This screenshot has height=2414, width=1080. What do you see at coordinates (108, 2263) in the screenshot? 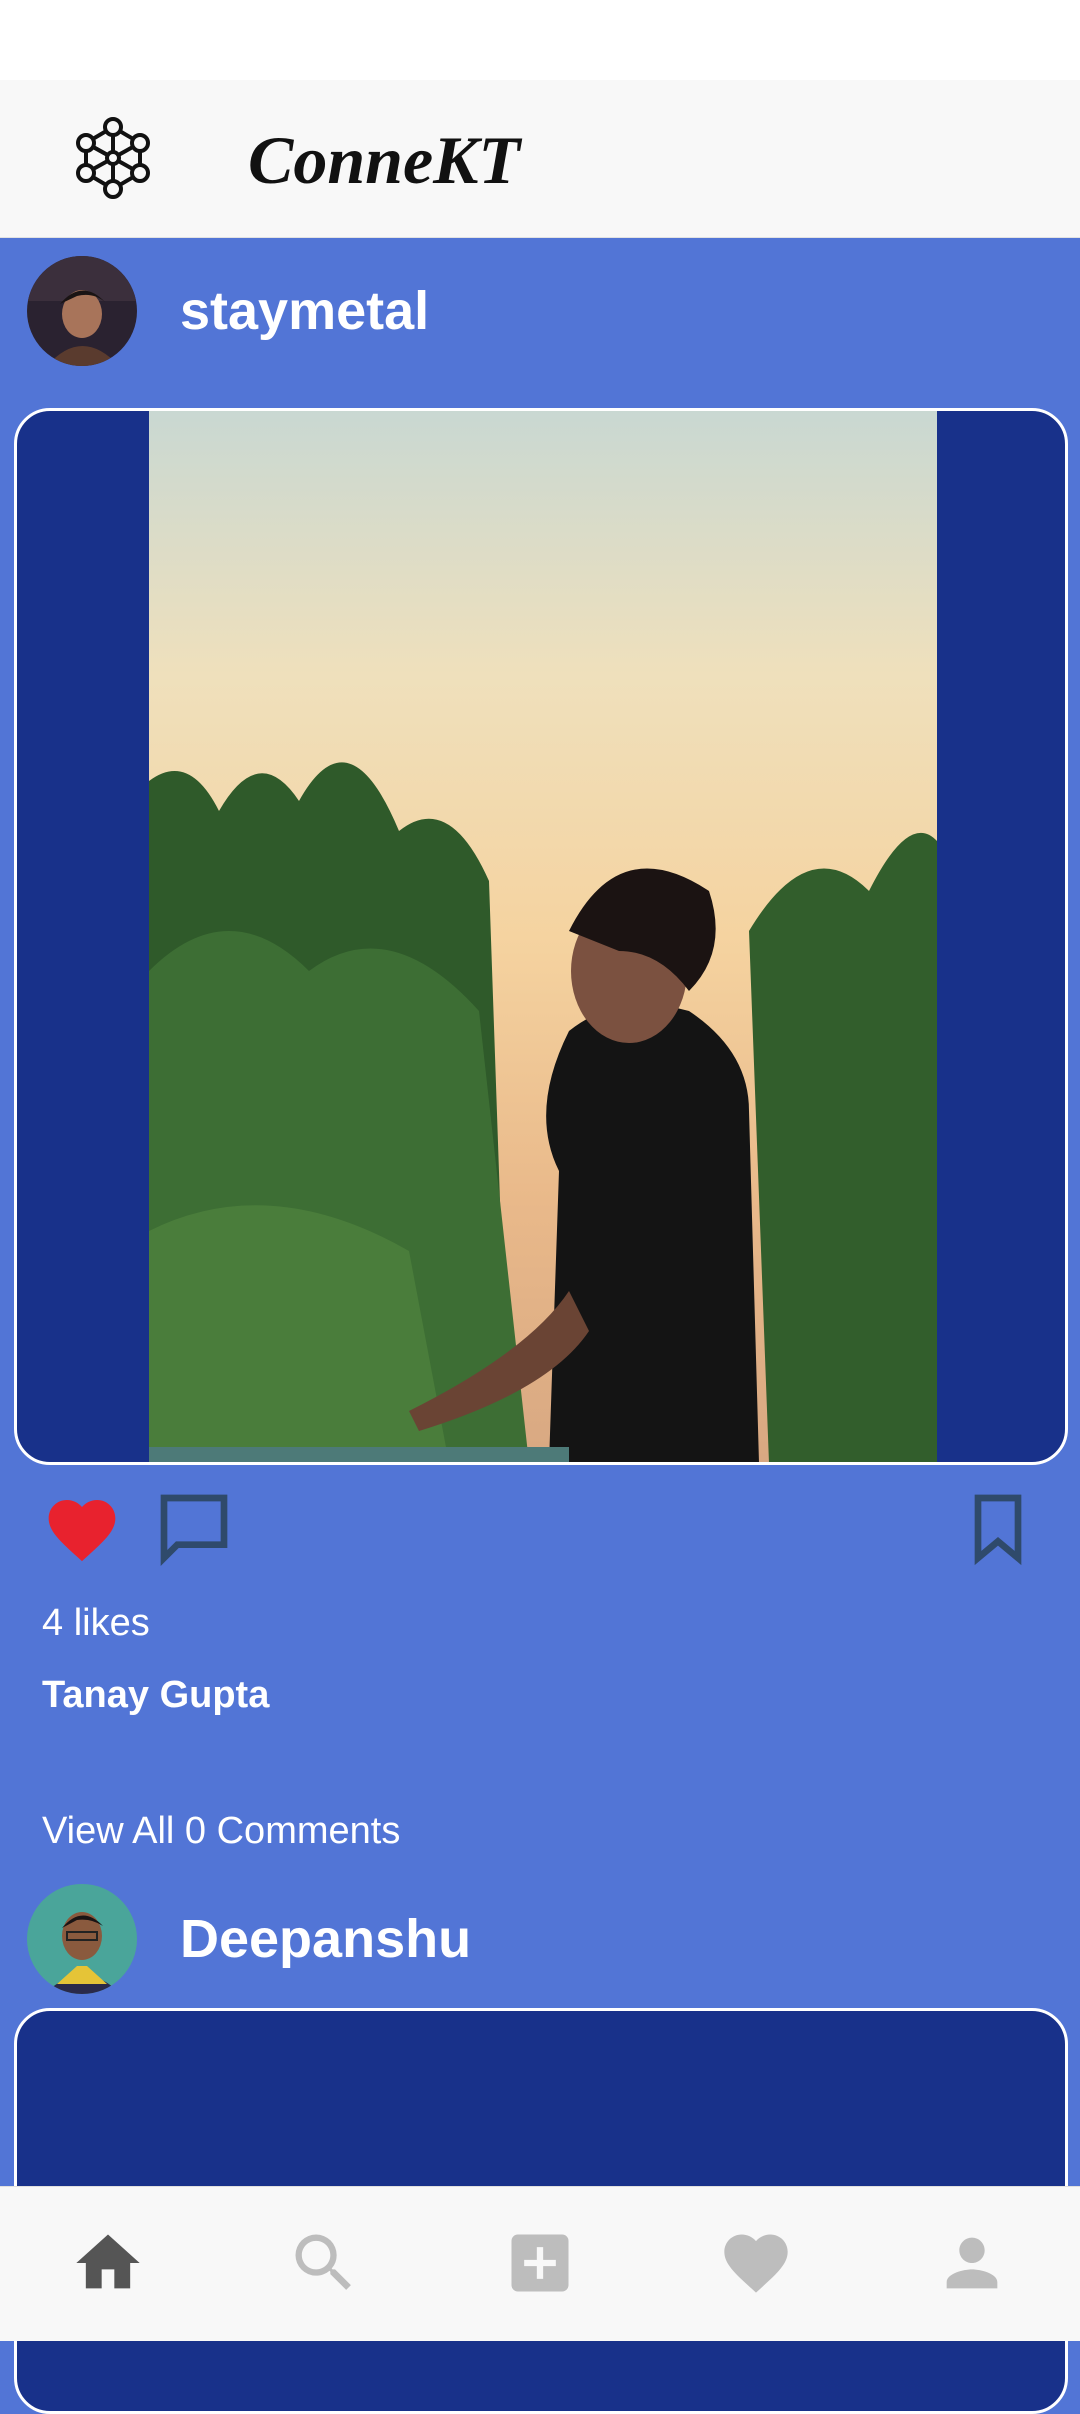
I see `home-icon` at bounding box center [108, 2263].